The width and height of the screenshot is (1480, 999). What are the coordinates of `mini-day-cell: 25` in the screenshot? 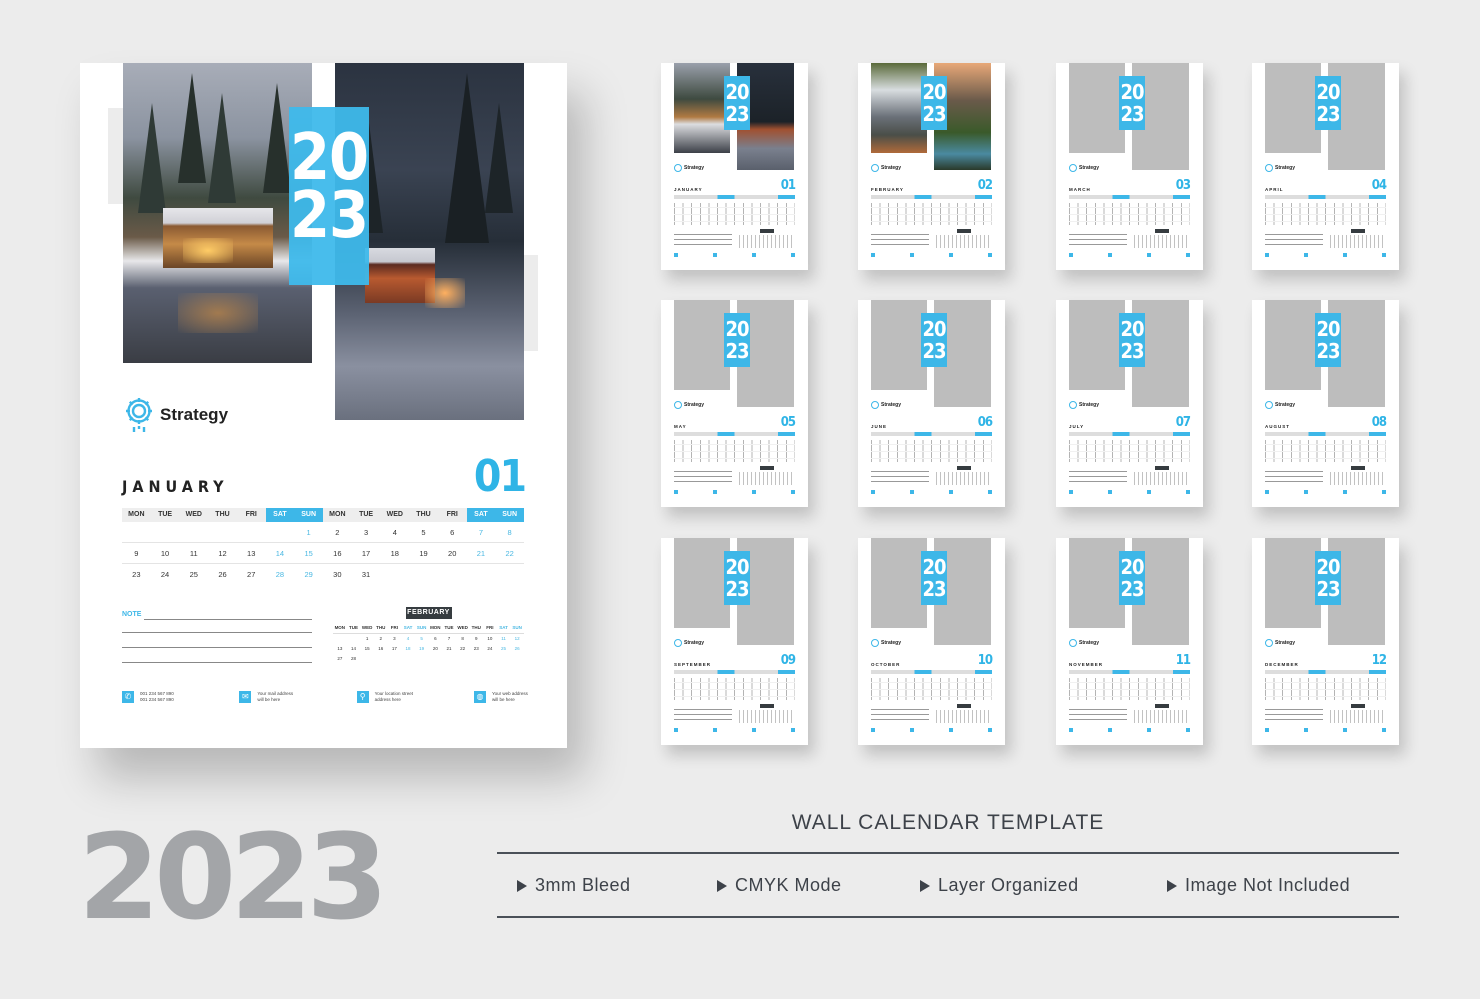 It's located at (504, 648).